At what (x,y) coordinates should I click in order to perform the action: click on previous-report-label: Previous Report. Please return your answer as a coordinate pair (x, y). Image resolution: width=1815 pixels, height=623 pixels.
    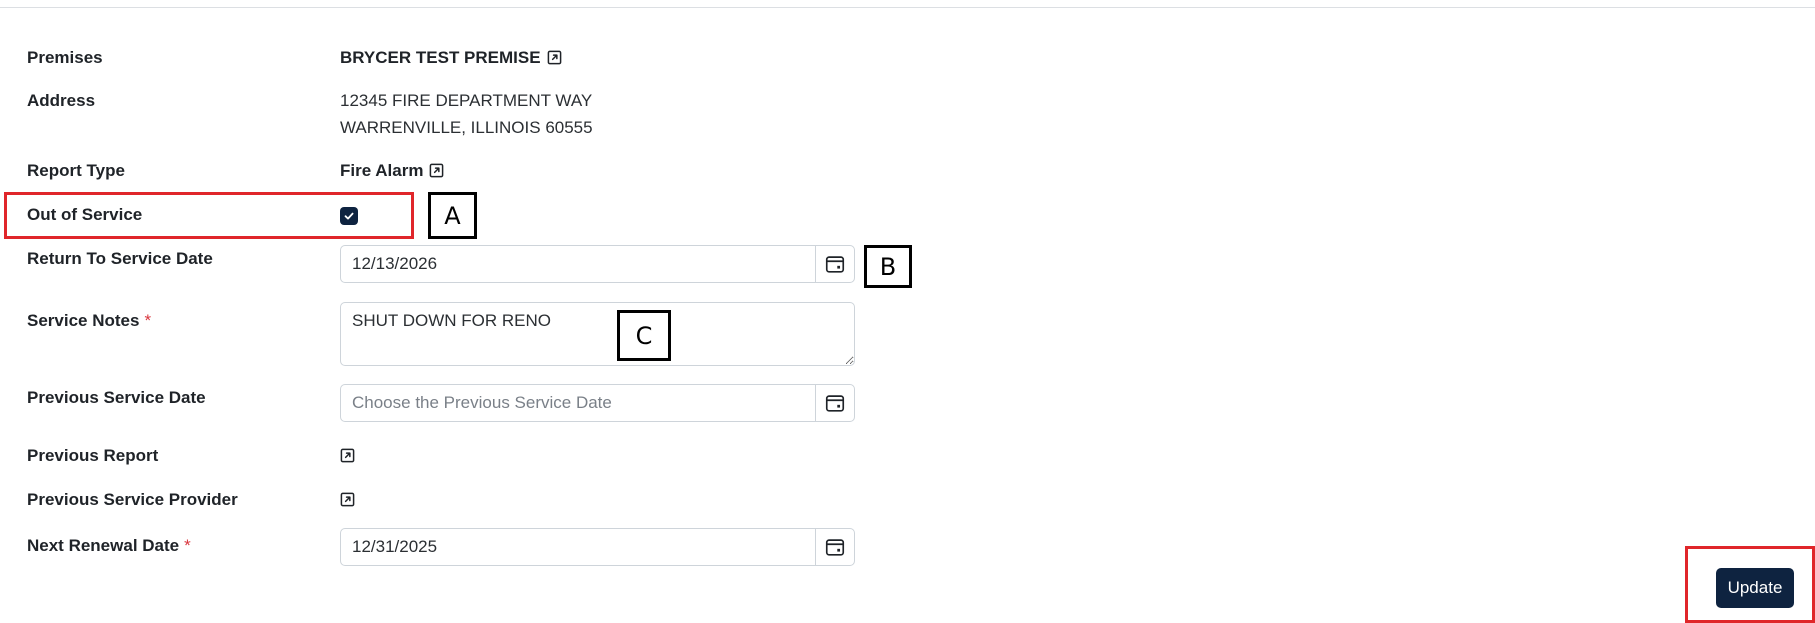
    Looking at the image, I should click on (93, 455).